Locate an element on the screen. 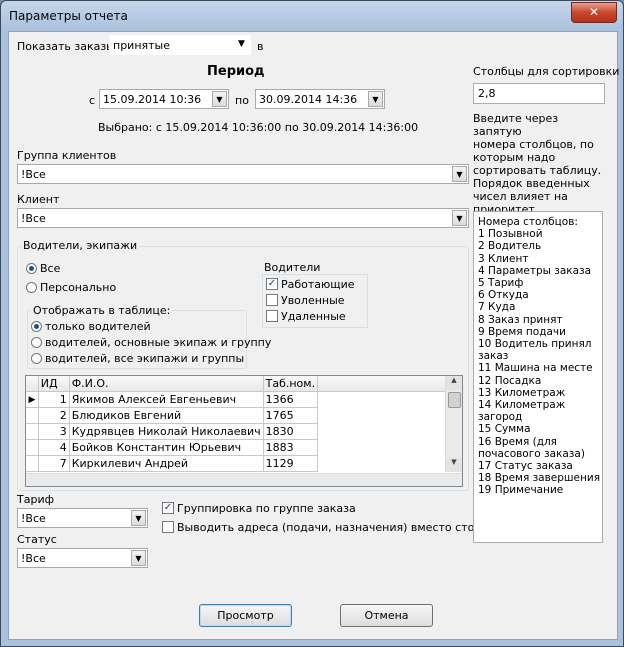 This screenshot has height=647, width=624. radio-all is located at coordinates (31, 268).